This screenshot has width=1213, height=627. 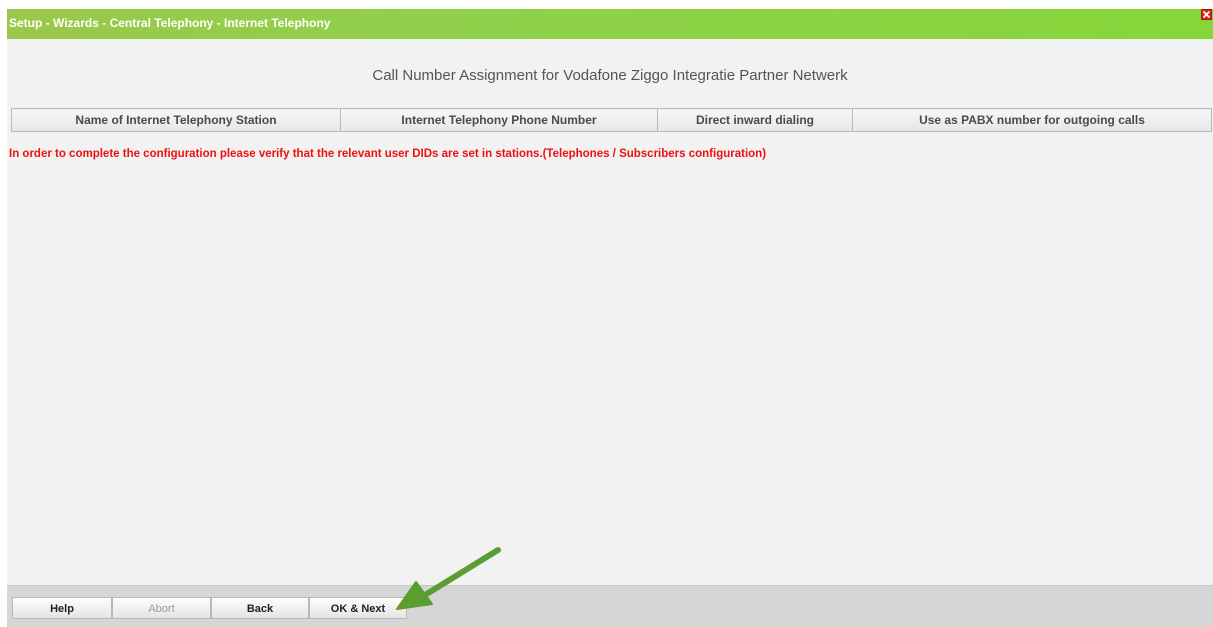 I want to click on back-button: Back, so click(x=260, y=608).